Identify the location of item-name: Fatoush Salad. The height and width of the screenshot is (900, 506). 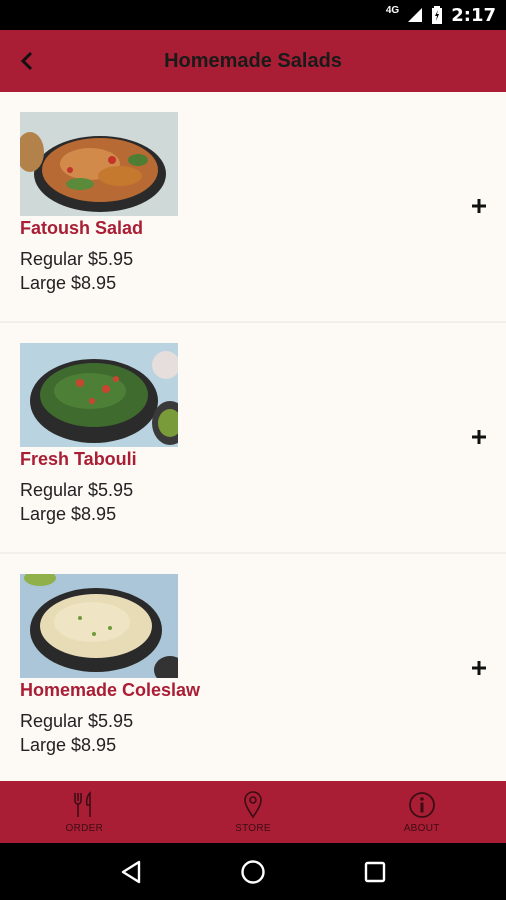
(82, 228).